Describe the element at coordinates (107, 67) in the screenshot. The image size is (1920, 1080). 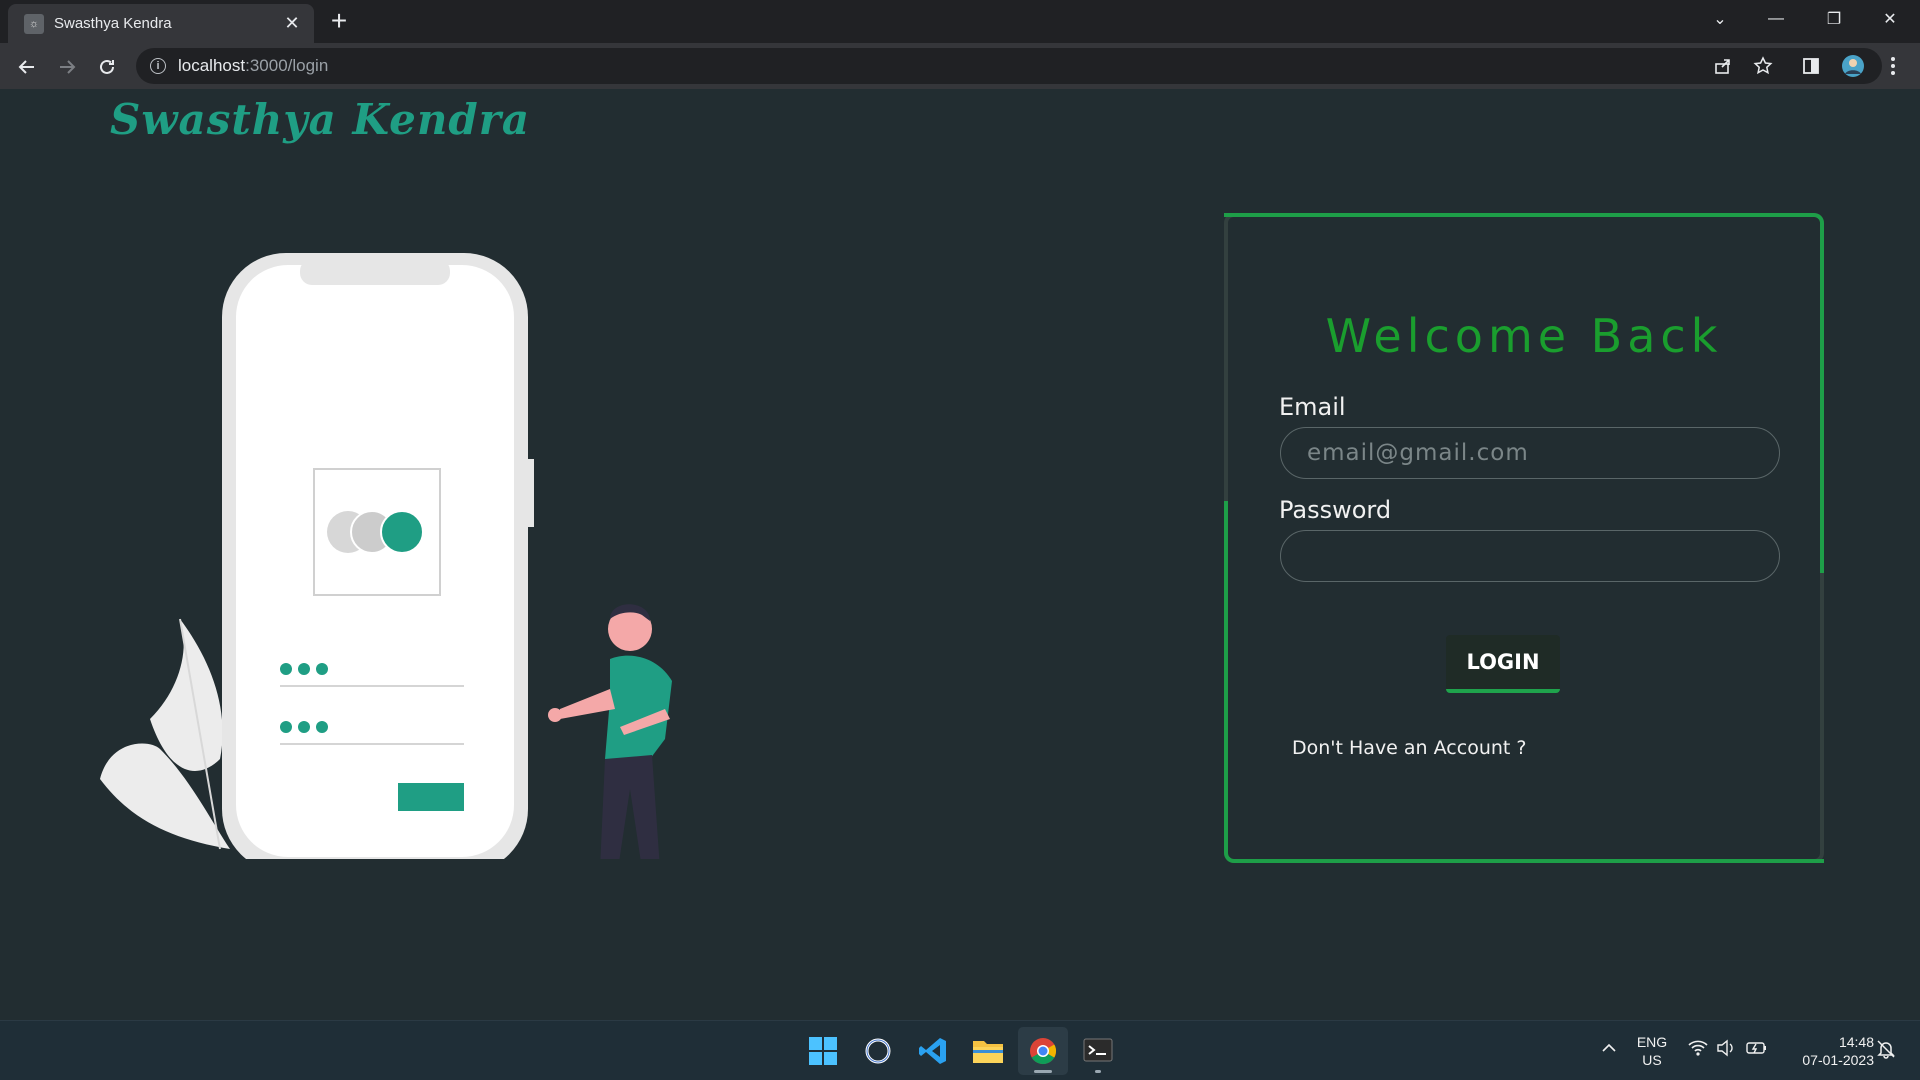
I see `reload-icon` at that location.